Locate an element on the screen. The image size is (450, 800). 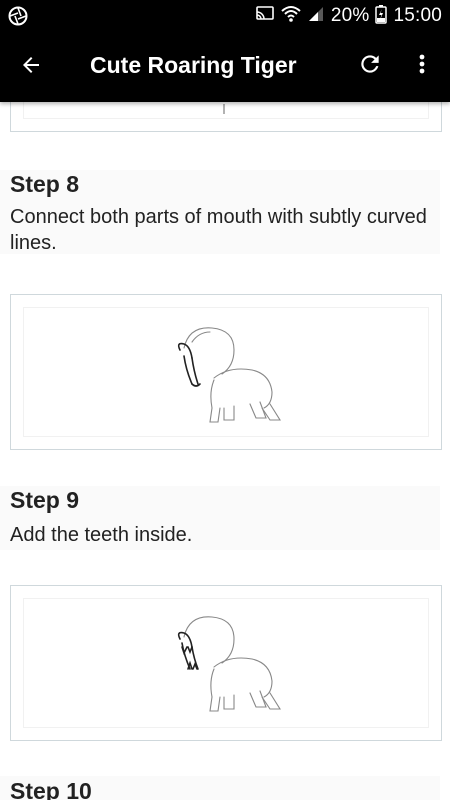
refresh-button is located at coordinates (370, 66).